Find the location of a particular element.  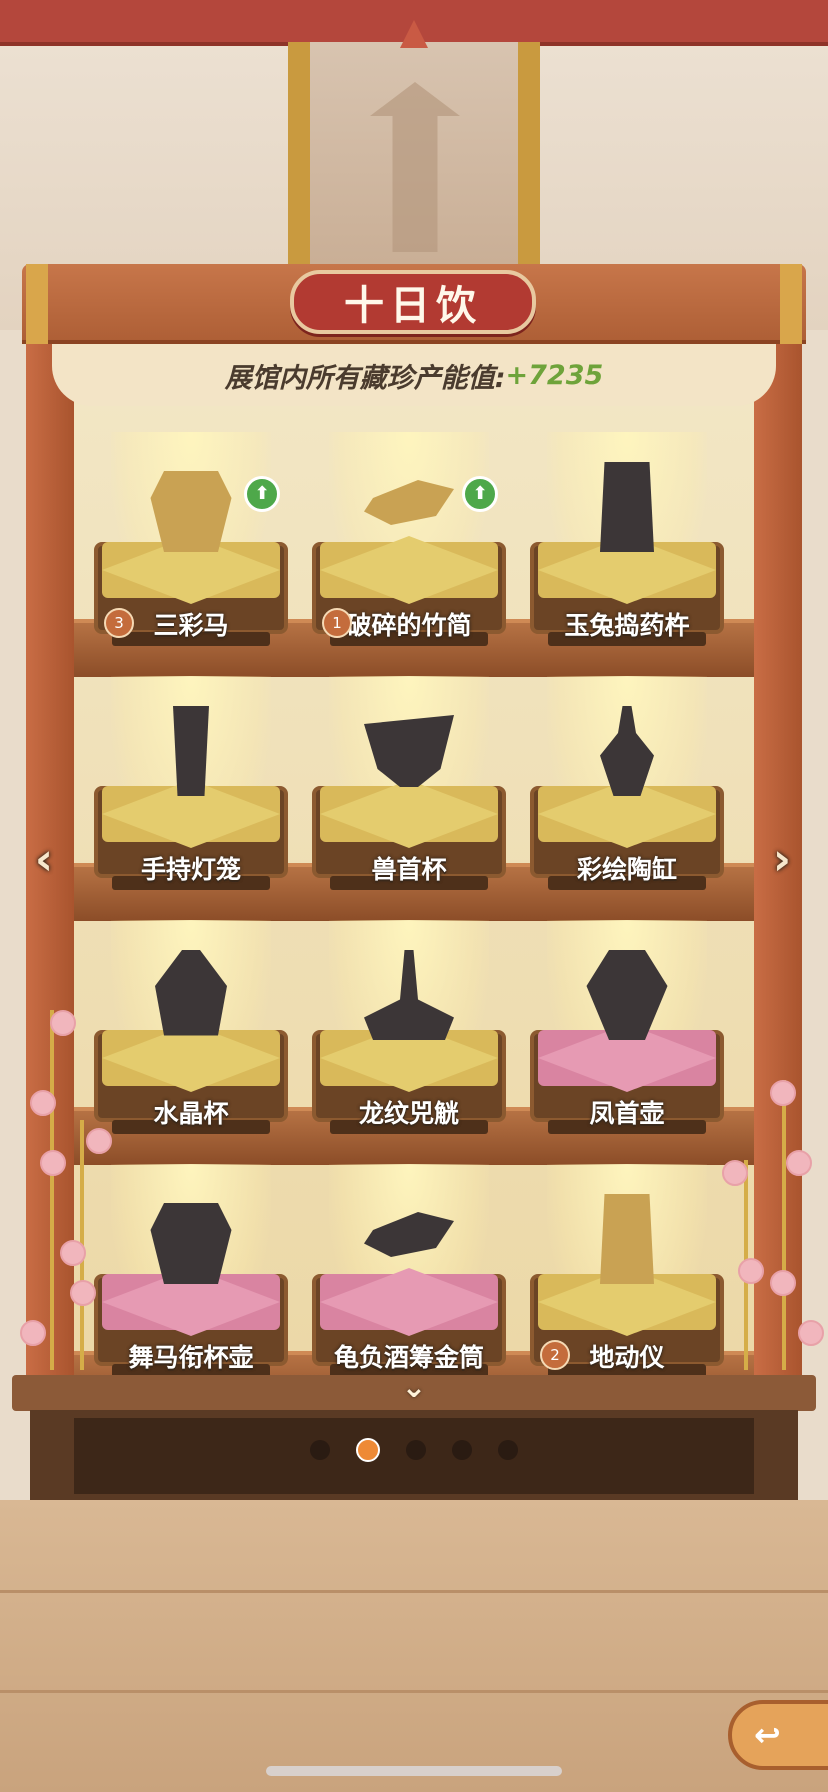

hall-title: 十日饮 is located at coordinates (413, 302).